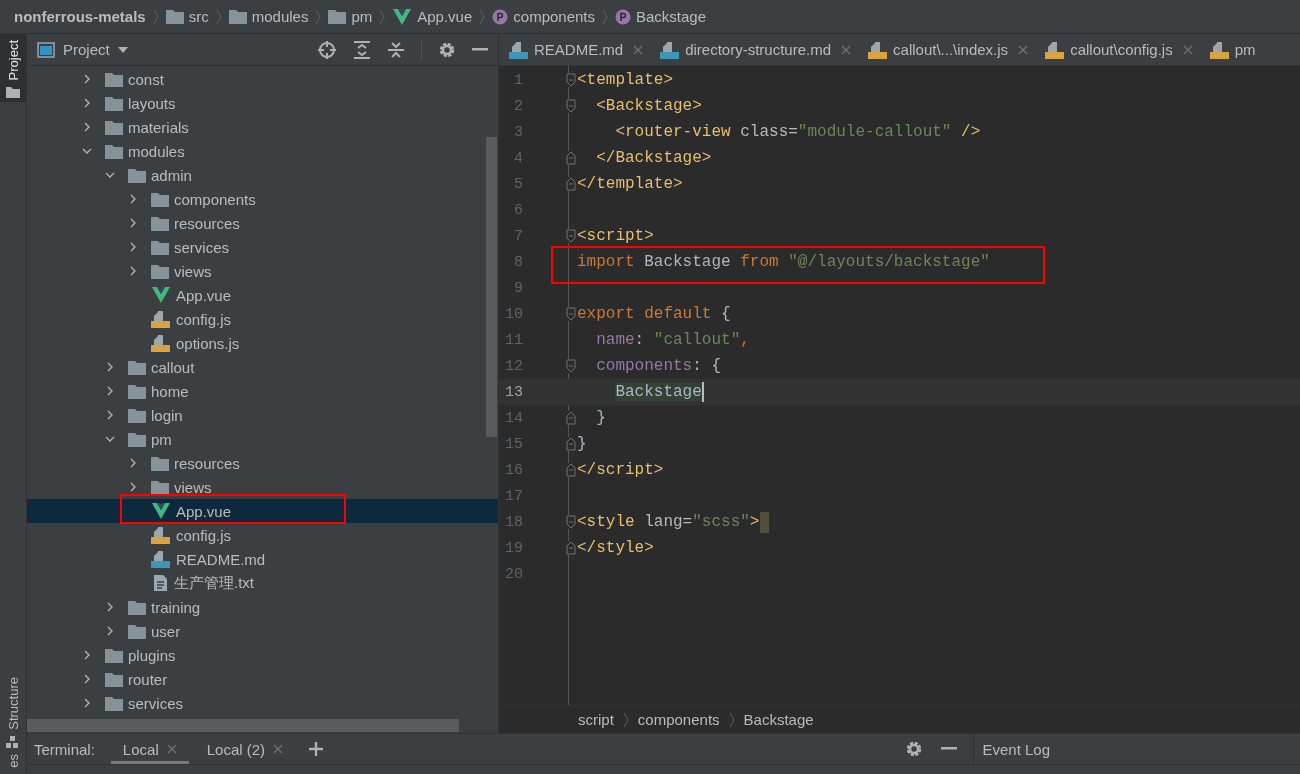  What do you see at coordinates (1123, 49) in the screenshot?
I see `editor-tab: callout\config.js` at bounding box center [1123, 49].